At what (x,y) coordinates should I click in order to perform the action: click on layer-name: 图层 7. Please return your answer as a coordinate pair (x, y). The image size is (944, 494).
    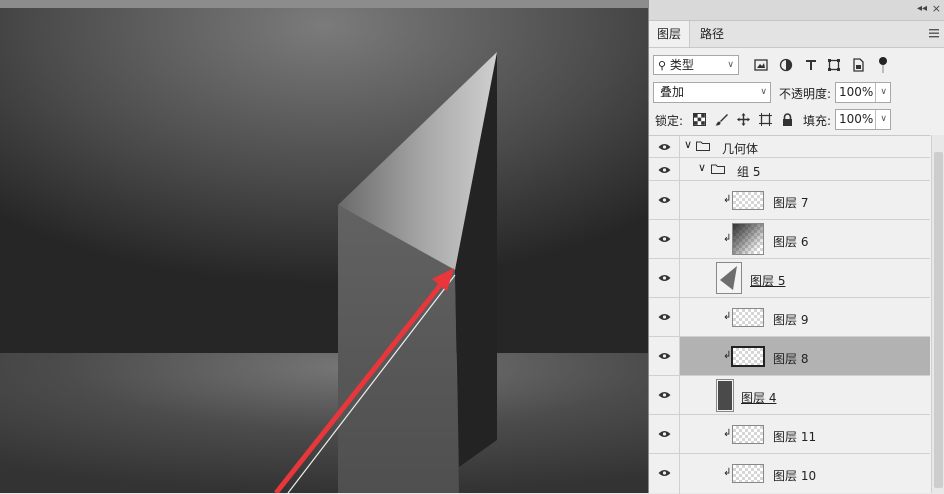
    Looking at the image, I should click on (791, 203).